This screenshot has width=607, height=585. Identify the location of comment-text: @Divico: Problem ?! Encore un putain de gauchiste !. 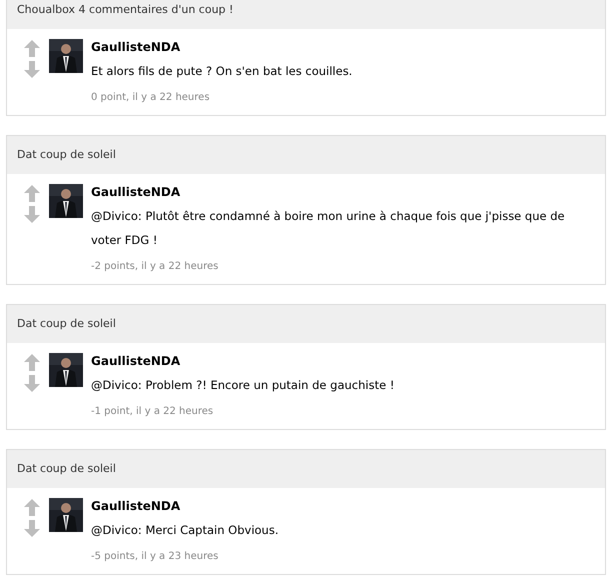
(242, 385).